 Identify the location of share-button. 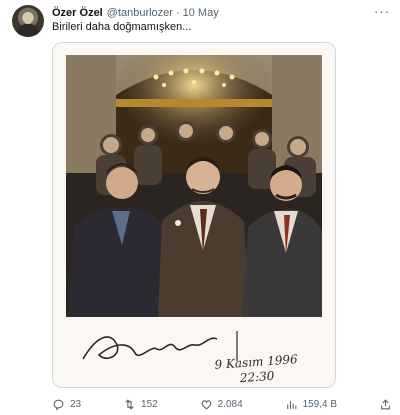
(385, 404).